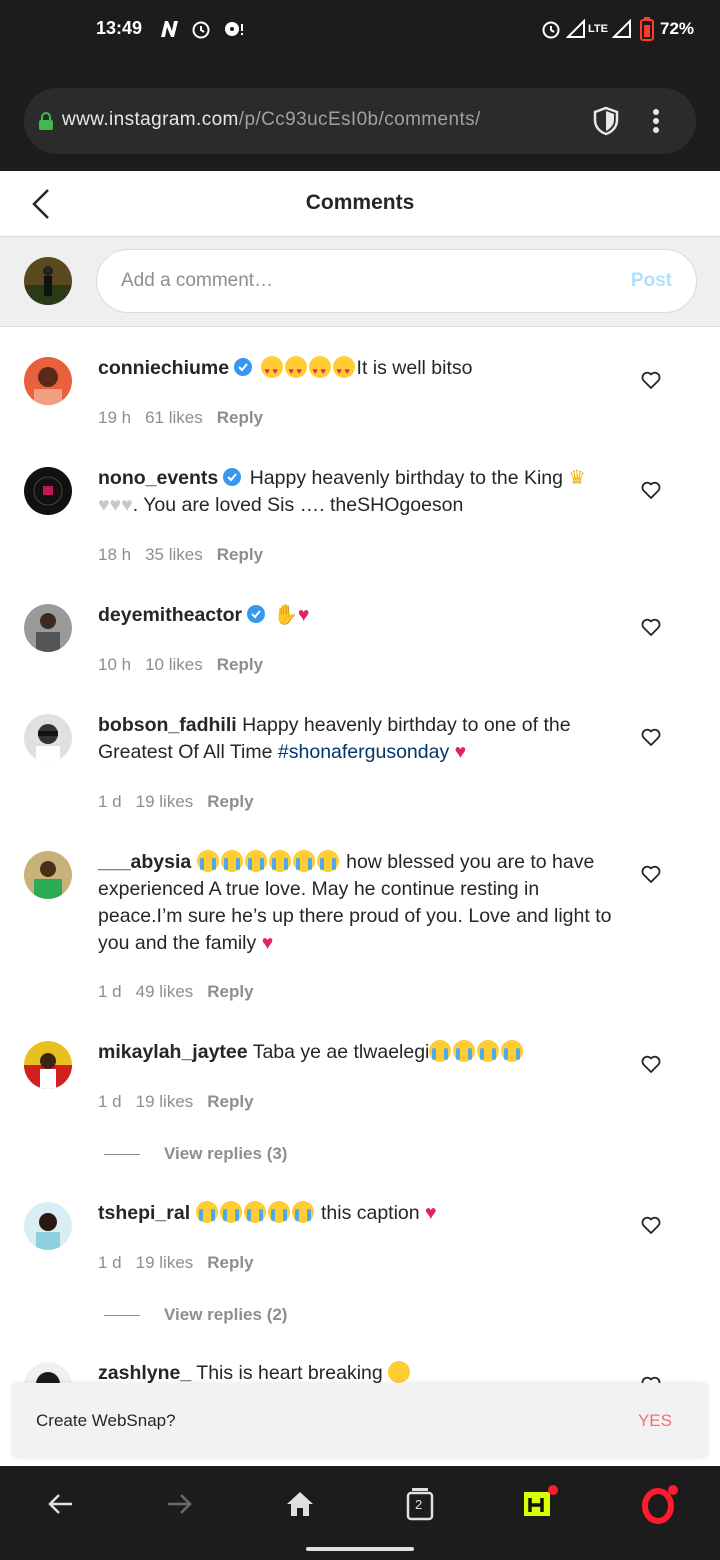 The width and height of the screenshot is (720, 1560). What do you see at coordinates (655, 1421) in the screenshot?
I see `websnap-yes-button: YES` at bounding box center [655, 1421].